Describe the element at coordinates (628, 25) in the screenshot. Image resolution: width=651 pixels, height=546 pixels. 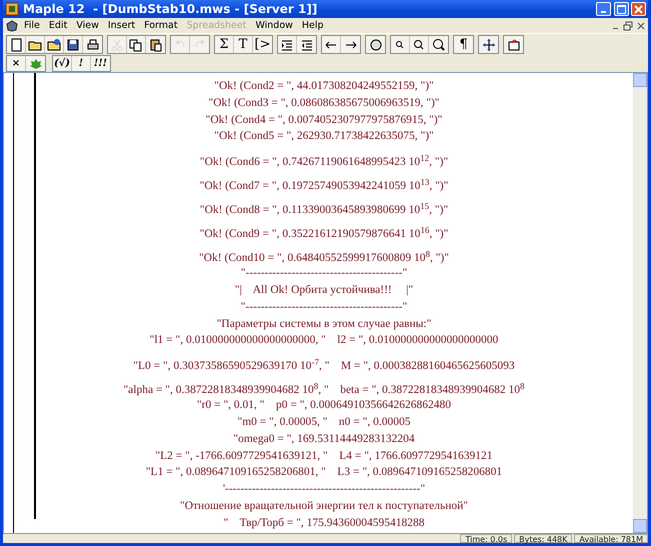
I see `restore-icon` at that location.